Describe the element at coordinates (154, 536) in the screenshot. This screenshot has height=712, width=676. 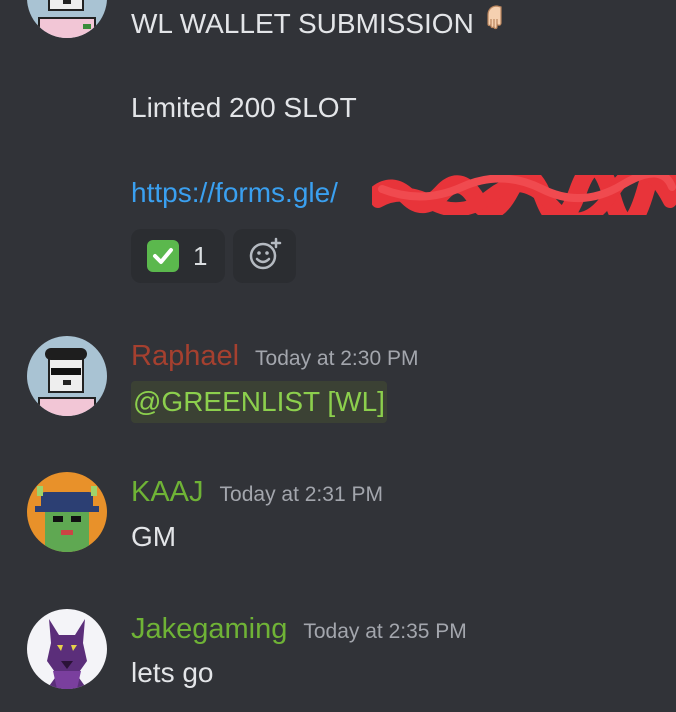
I see `message-content: GM` at that location.